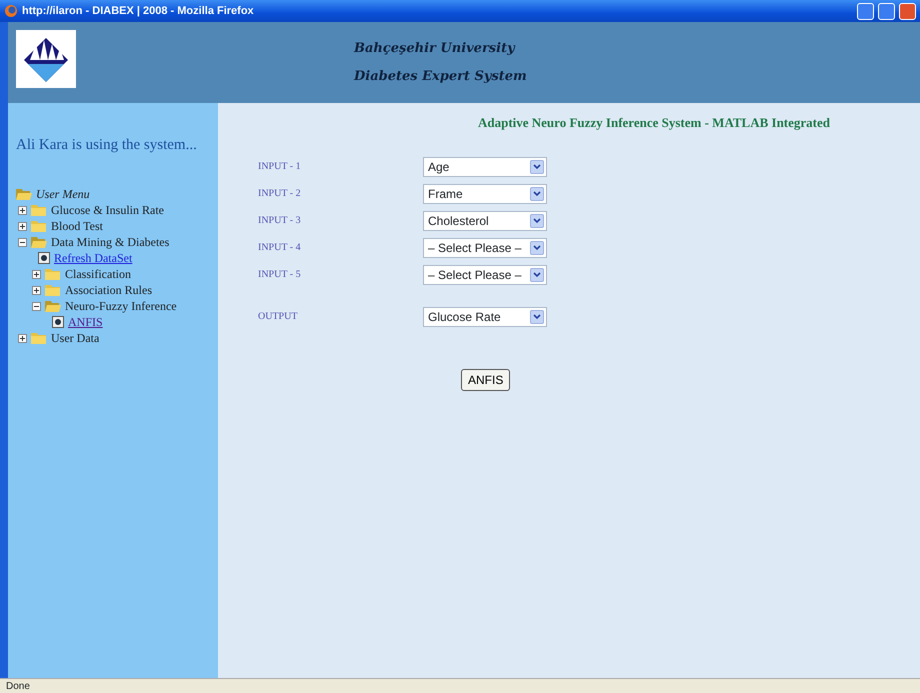 This screenshot has width=920, height=693. Describe the element at coordinates (907, 11) in the screenshot. I see `close-button` at that location.